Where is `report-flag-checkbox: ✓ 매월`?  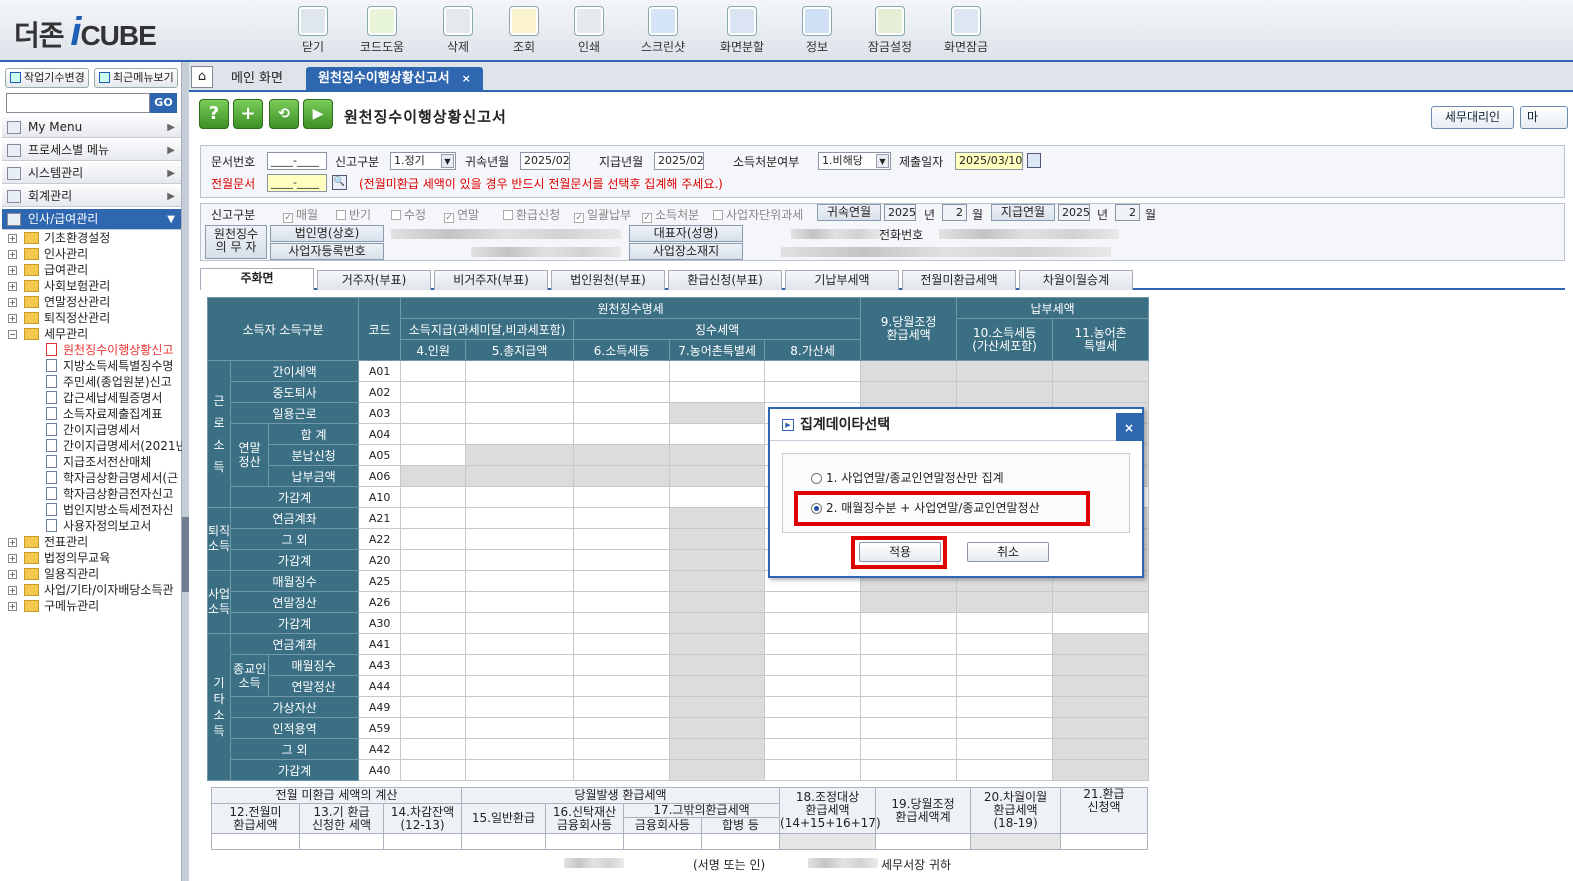 report-flag-checkbox: ✓ 매월 is located at coordinates (300, 214).